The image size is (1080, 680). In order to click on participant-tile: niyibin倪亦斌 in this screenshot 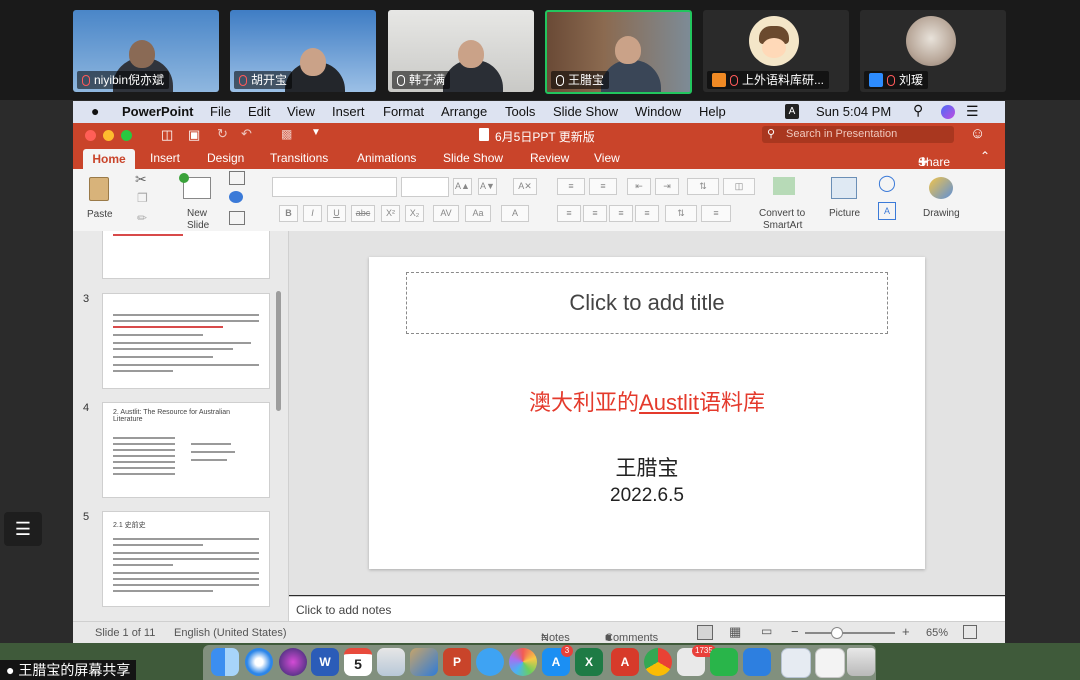, I will do `click(146, 51)`.